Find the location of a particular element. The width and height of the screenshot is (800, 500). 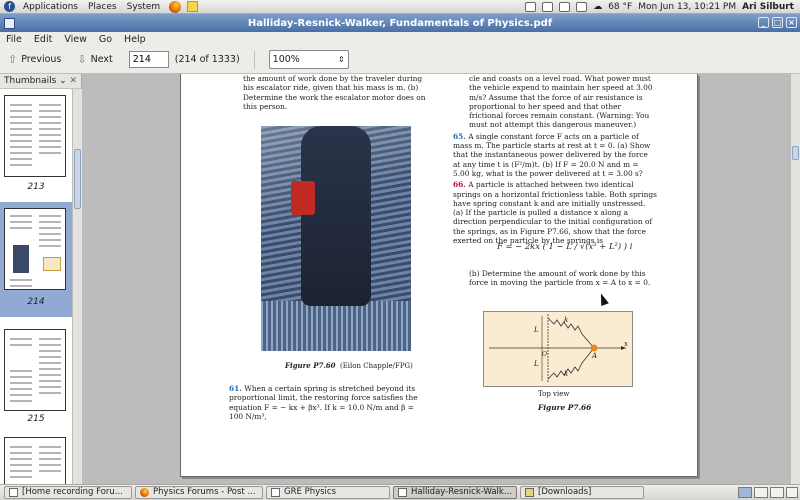

thumbnail-item: 215 is located at coordinates (36, 372).